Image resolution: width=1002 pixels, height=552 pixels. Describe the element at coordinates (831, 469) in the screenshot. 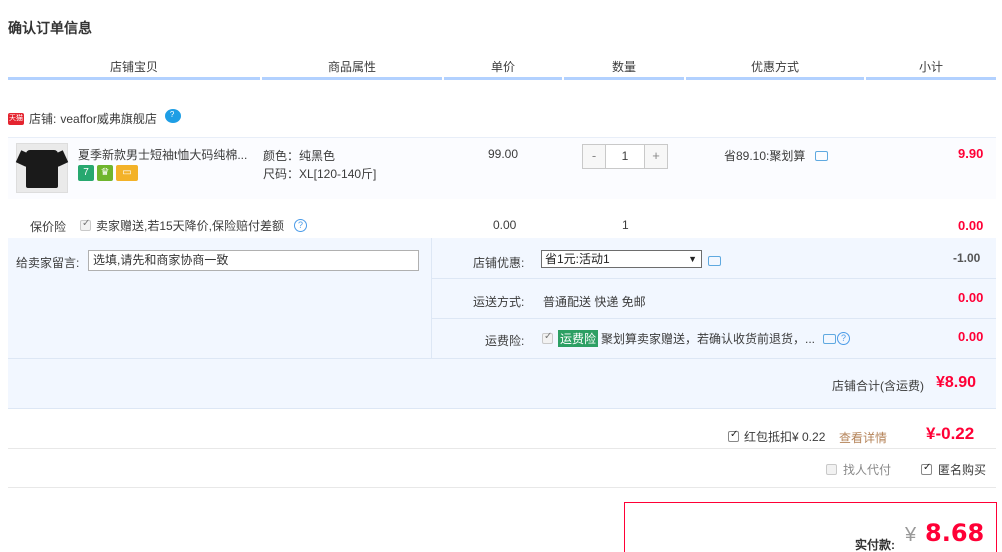

I see `proxy-pay-checkbox` at that location.